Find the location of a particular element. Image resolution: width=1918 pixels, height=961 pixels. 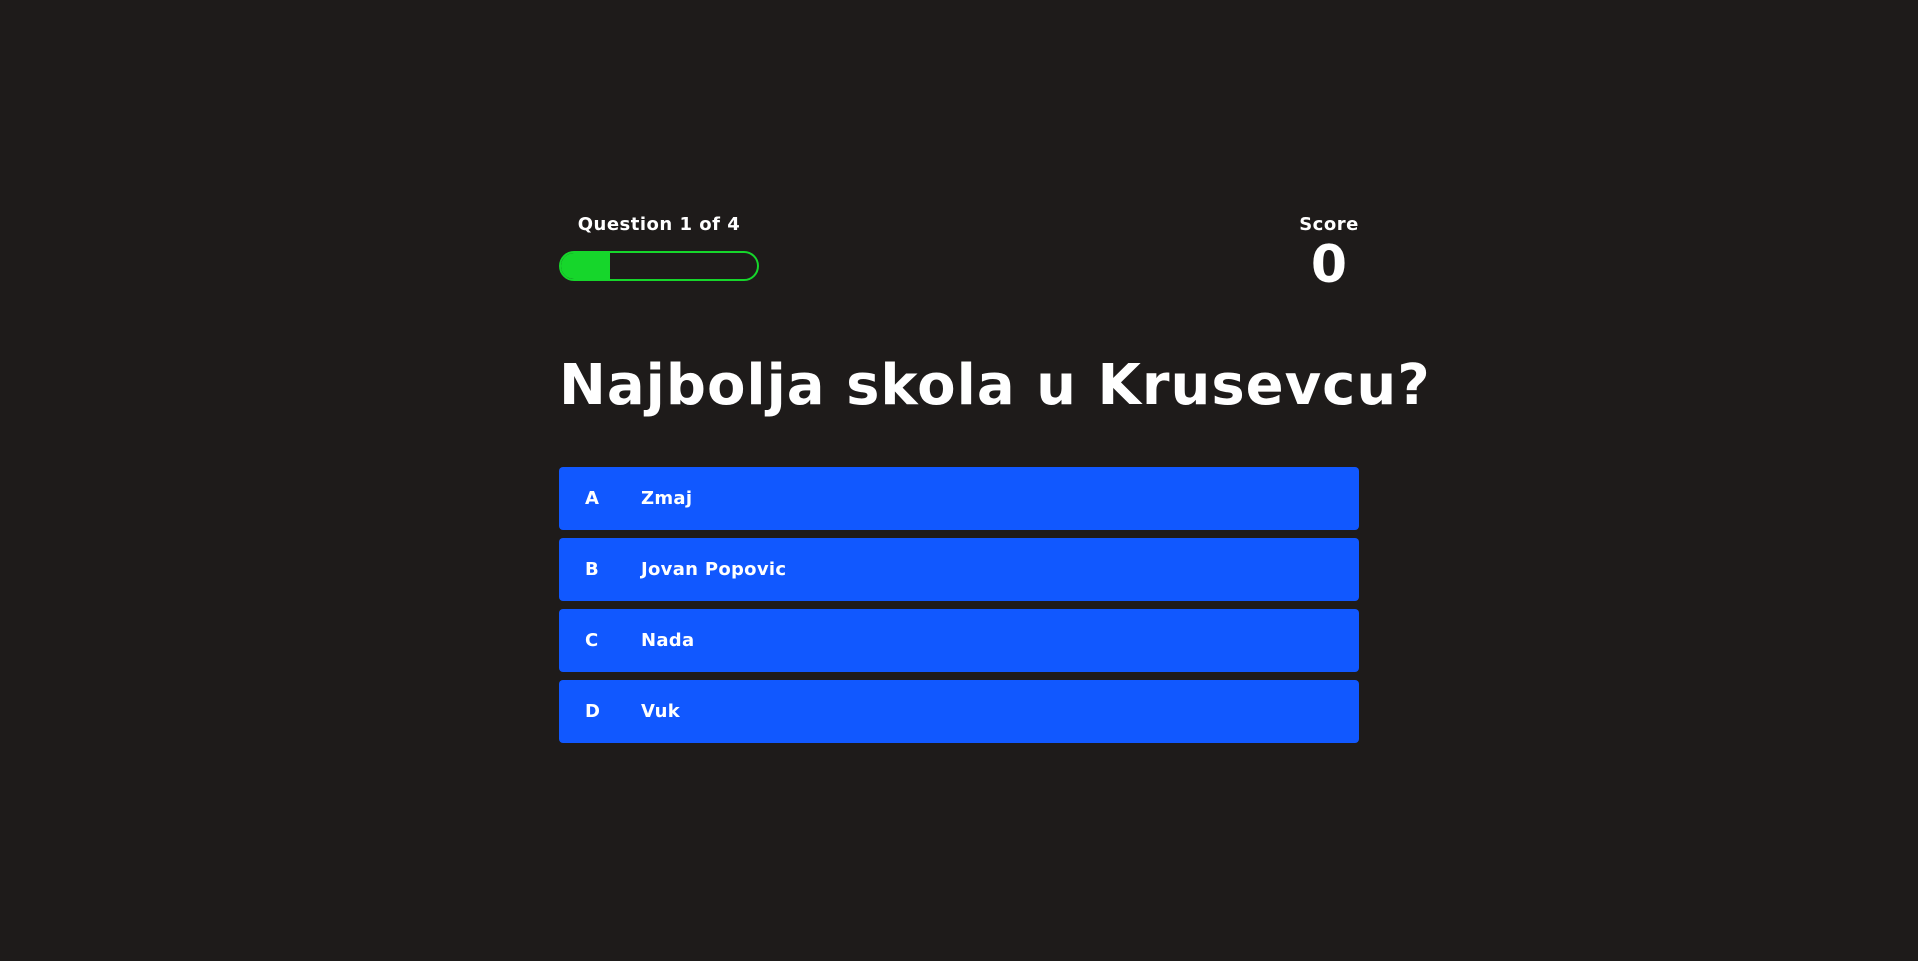

question-title: Najbolja skola u Krusevcu? is located at coordinates (995, 385).